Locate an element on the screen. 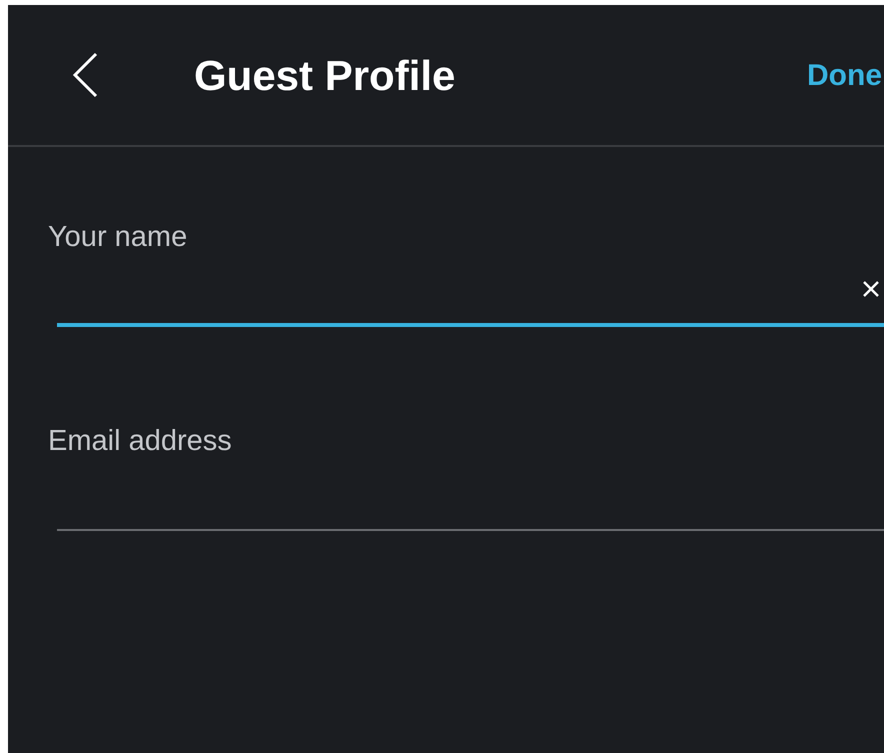 Image resolution: width=884 pixels, height=753 pixels. clear-icon is located at coordinates (871, 289).